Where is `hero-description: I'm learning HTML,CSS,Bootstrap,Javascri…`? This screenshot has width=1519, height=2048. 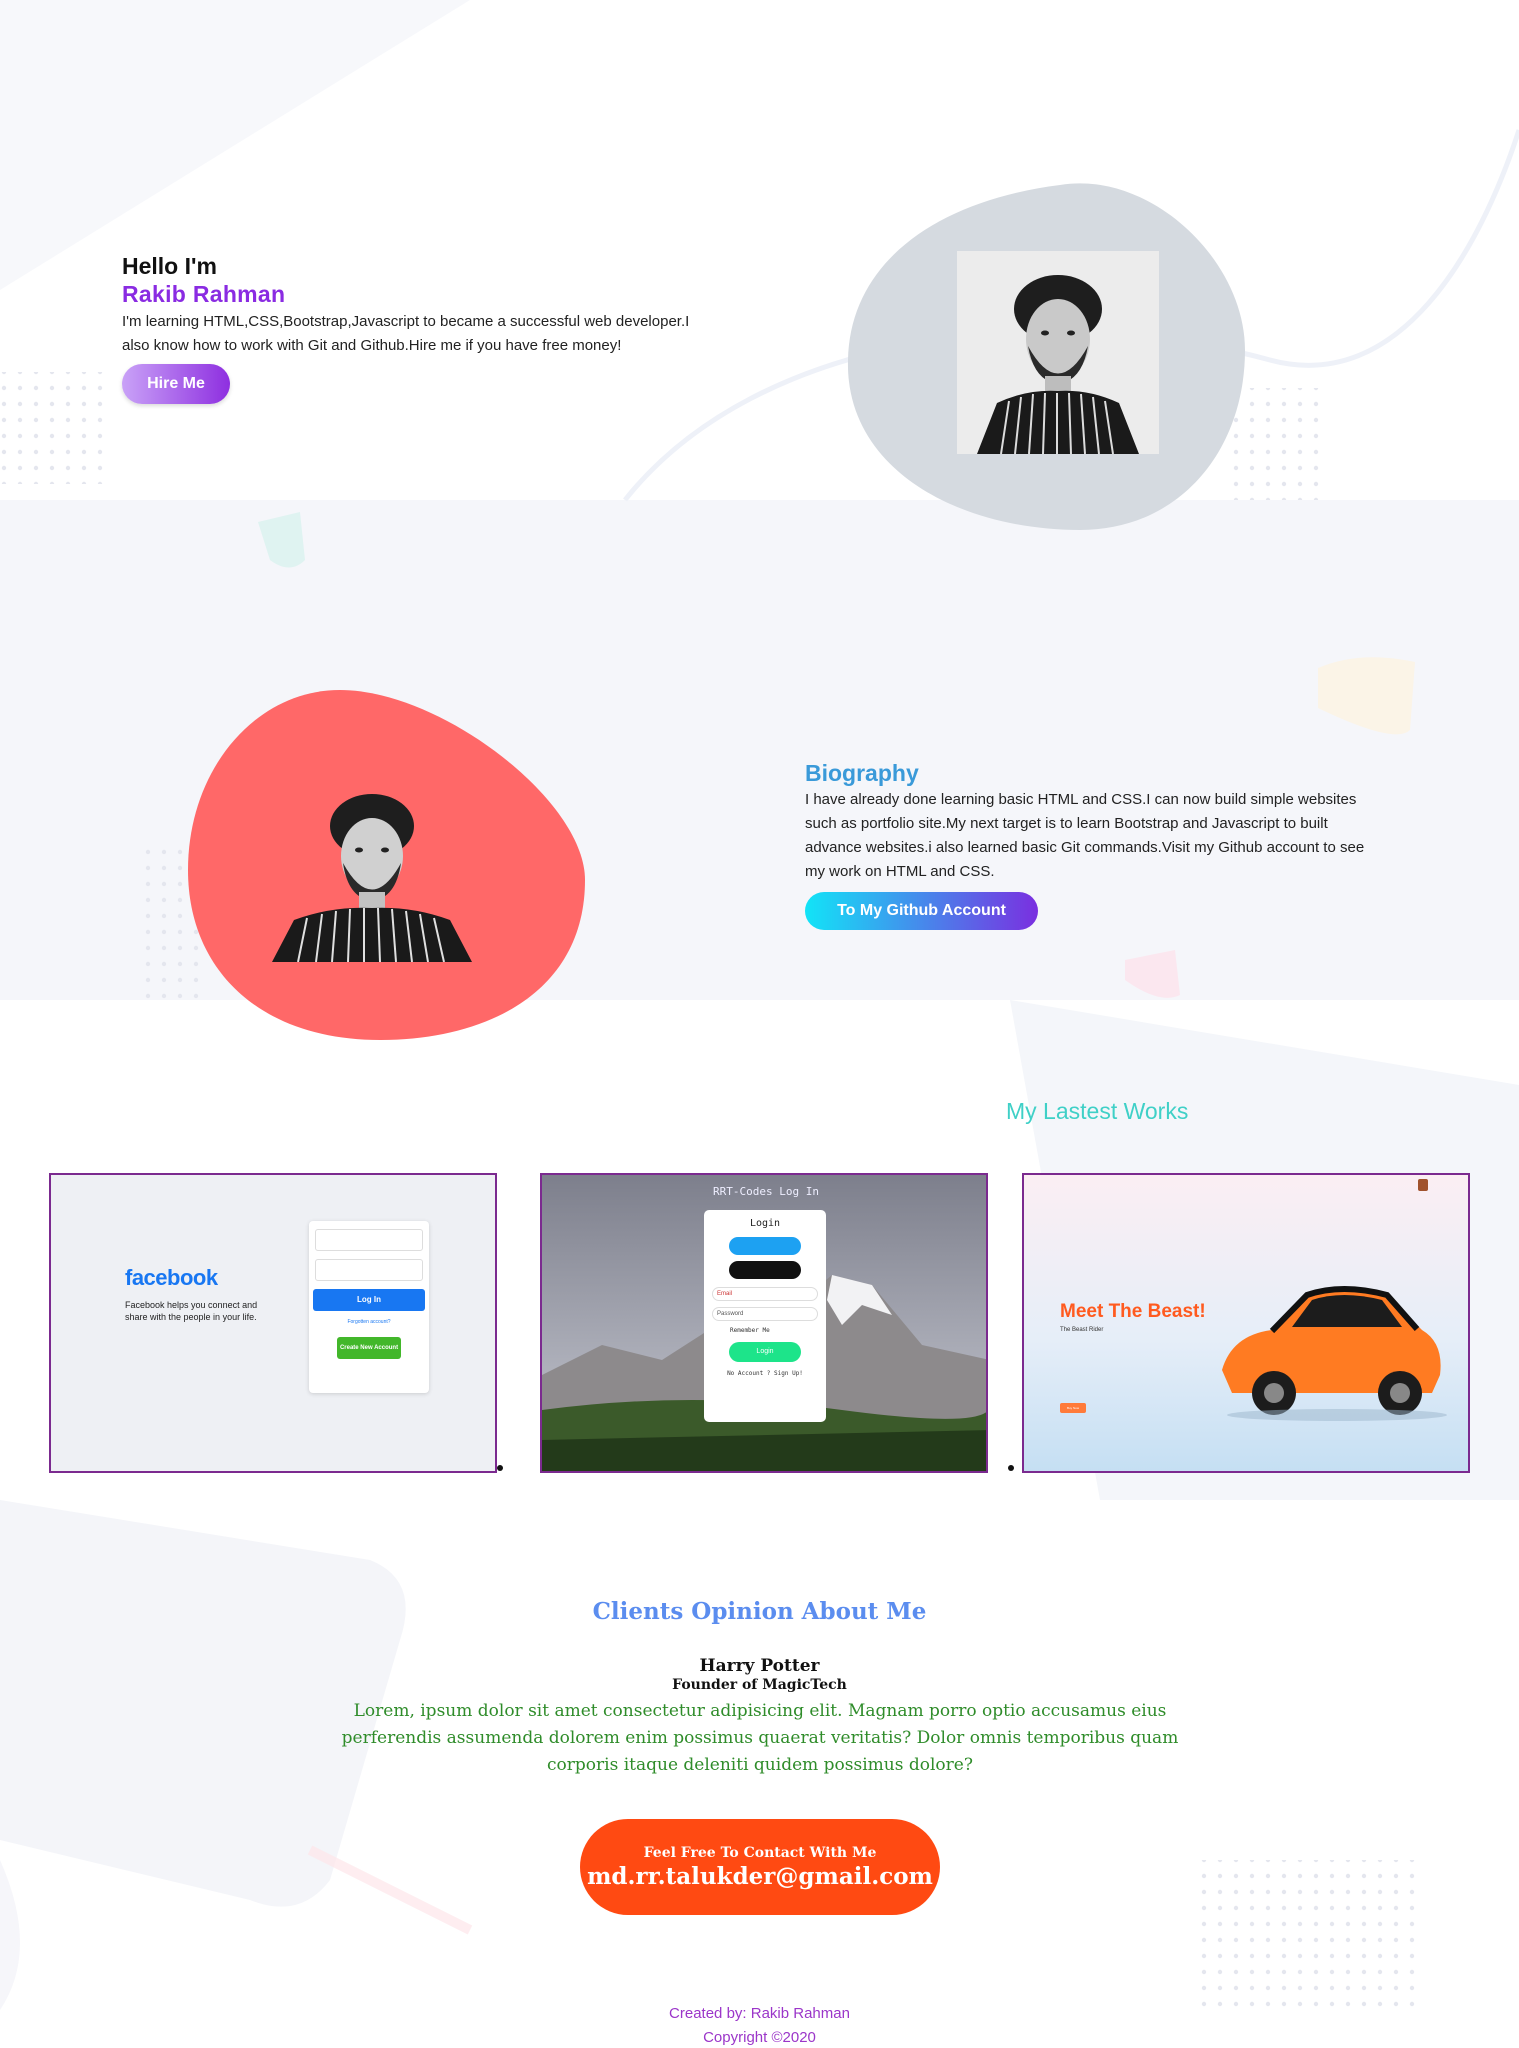
hero-description: I'm learning HTML,CSS,Bootstrap,Javascri… is located at coordinates (406, 333).